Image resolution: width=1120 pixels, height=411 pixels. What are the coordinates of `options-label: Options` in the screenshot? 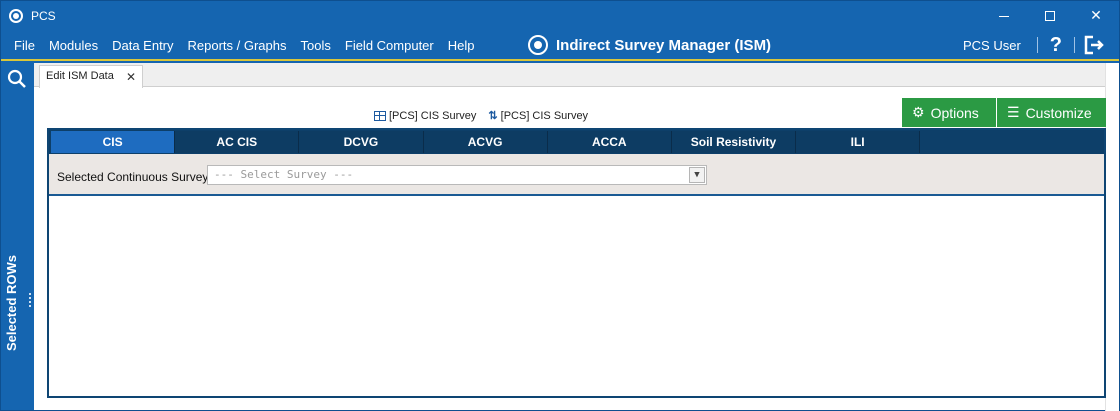 It's located at (954, 112).